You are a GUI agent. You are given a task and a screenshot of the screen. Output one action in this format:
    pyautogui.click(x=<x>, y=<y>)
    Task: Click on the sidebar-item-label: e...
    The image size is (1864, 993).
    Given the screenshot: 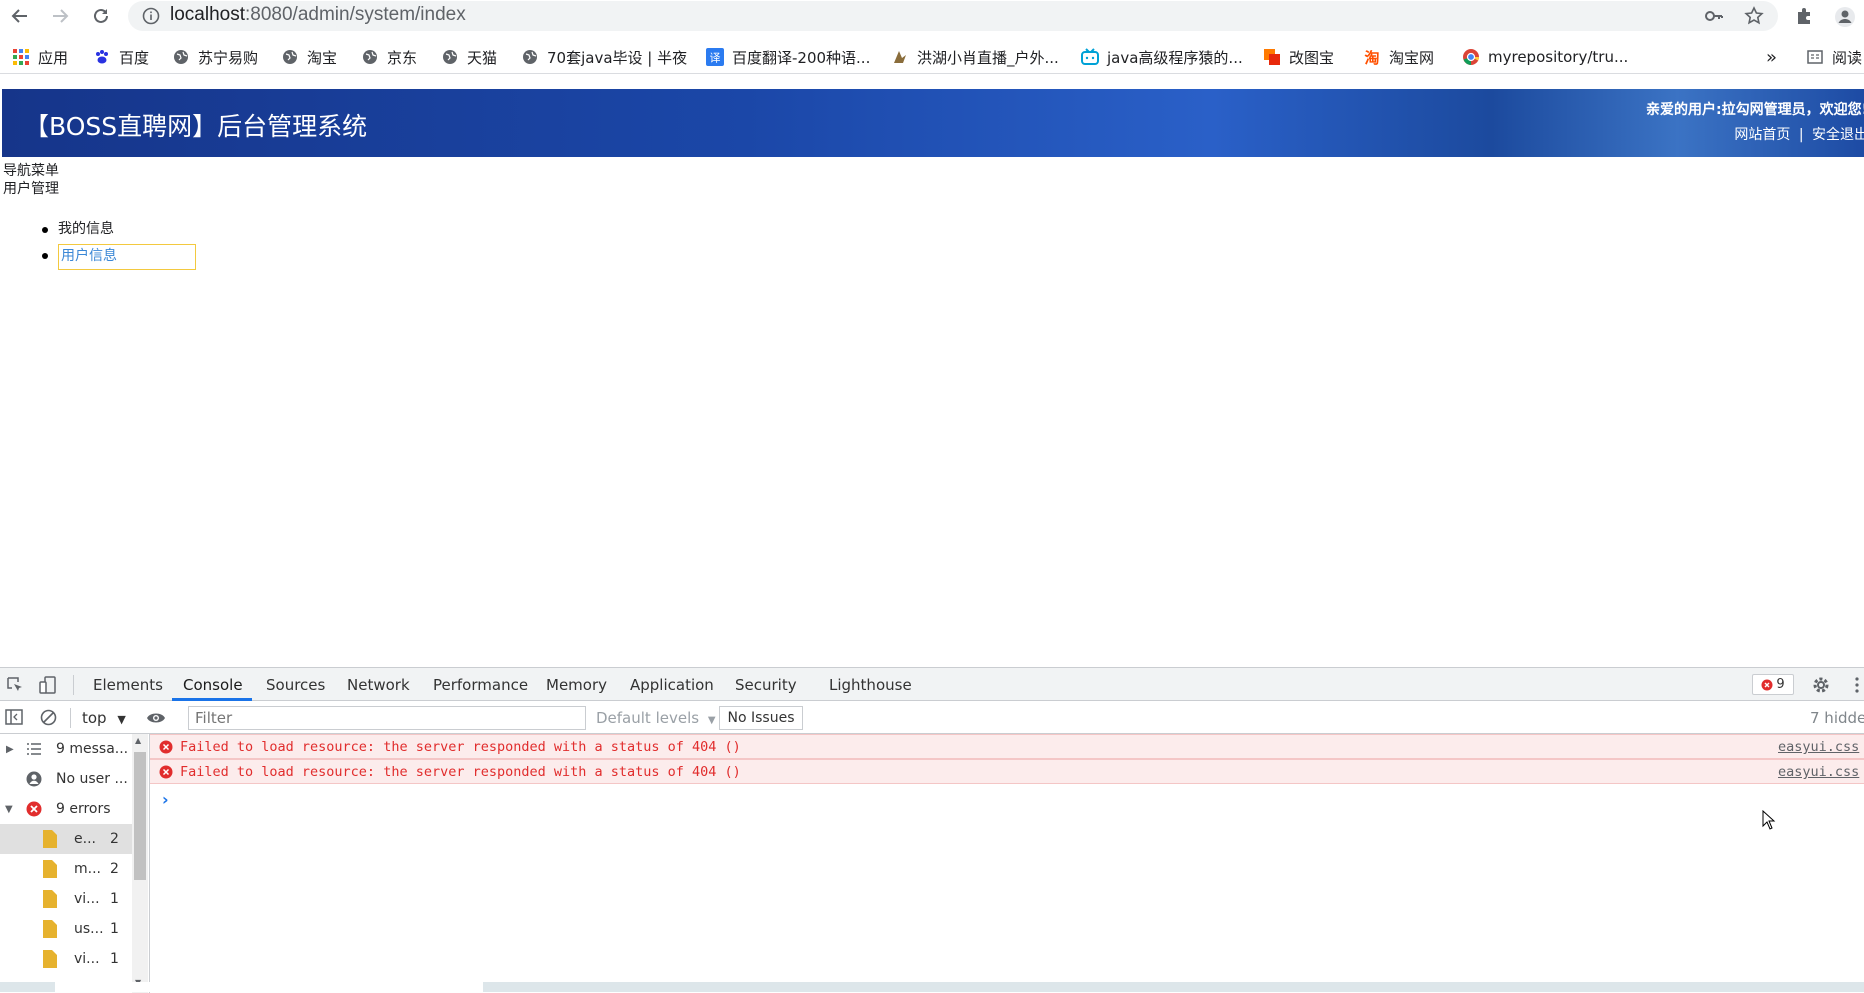 What is the action you would take?
    pyautogui.click(x=85, y=839)
    